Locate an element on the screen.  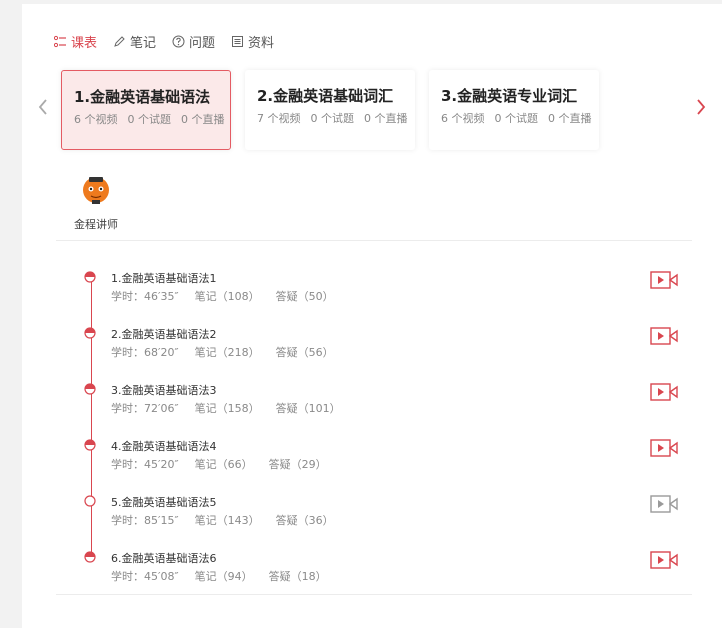
lesson-item: 5.金融英语基础语法5 学时：85′15″ 笔记（143） 答疑（36） is located at coordinates (384, 514).